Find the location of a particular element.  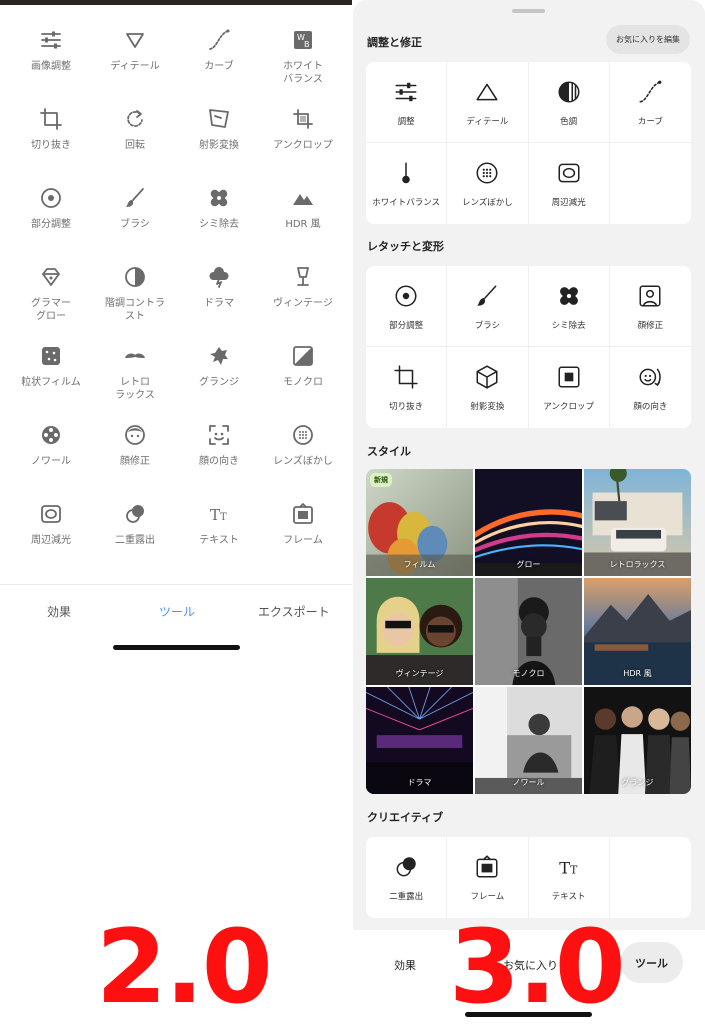

tool-cell: レンズぼかし is located at coordinates (488, 183).